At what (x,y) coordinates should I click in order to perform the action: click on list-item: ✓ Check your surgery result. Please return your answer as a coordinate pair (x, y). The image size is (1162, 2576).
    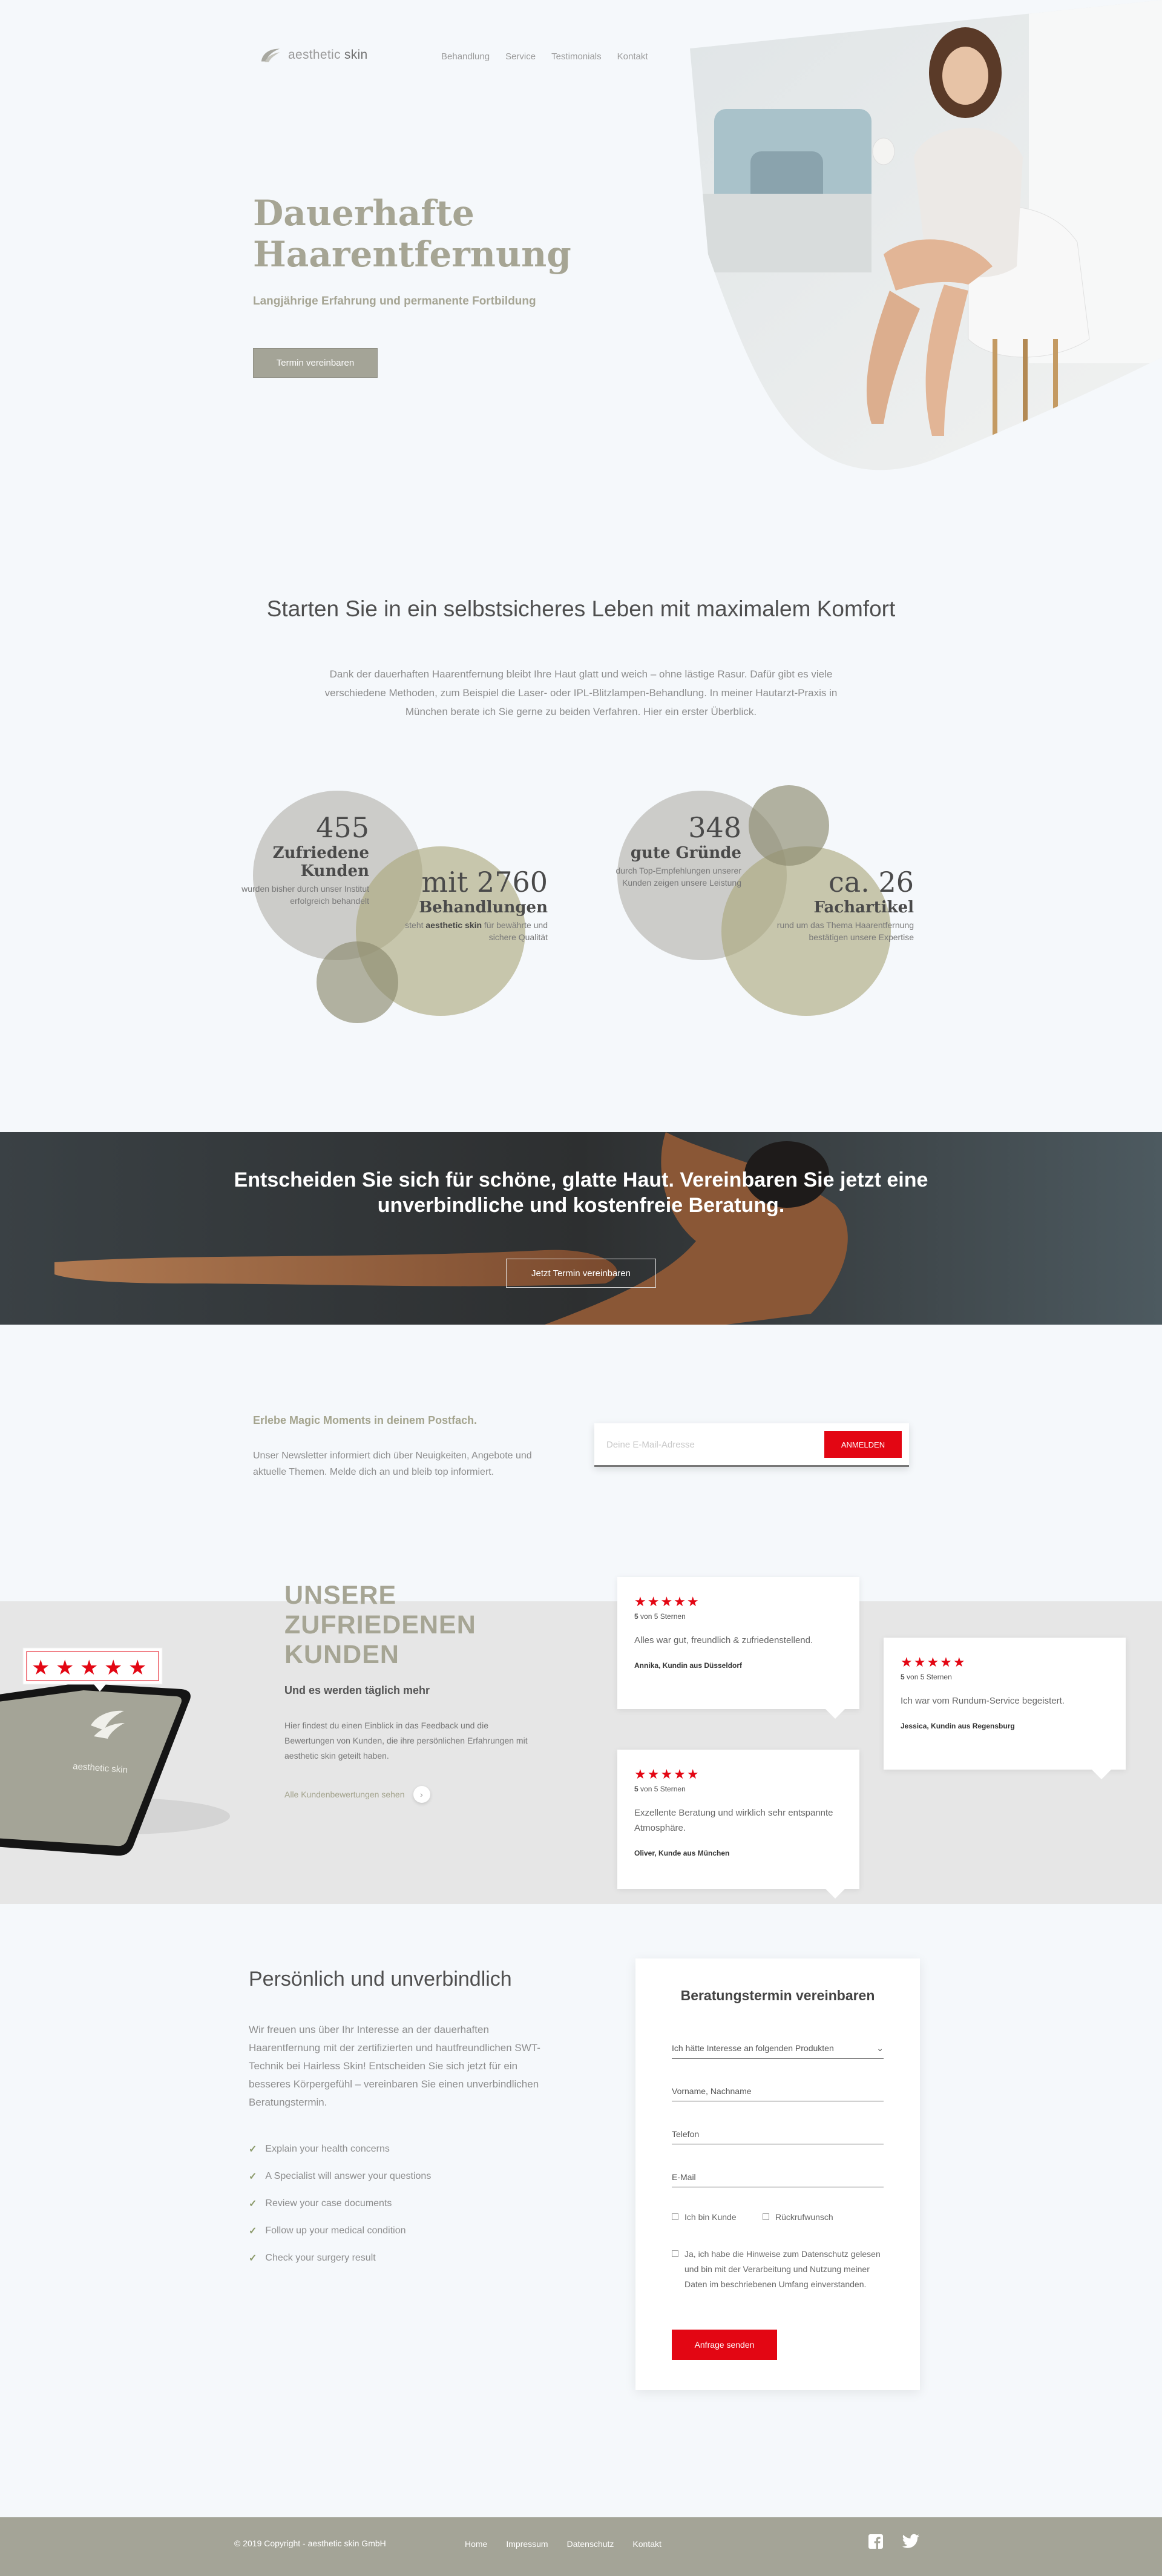
    Looking at the image, I should click on (312, 2258).